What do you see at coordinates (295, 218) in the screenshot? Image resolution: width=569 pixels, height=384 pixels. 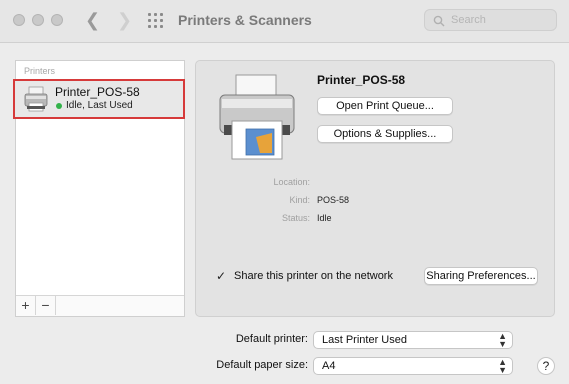 I see `status-label: Status:` at bounding box center [295, 218].